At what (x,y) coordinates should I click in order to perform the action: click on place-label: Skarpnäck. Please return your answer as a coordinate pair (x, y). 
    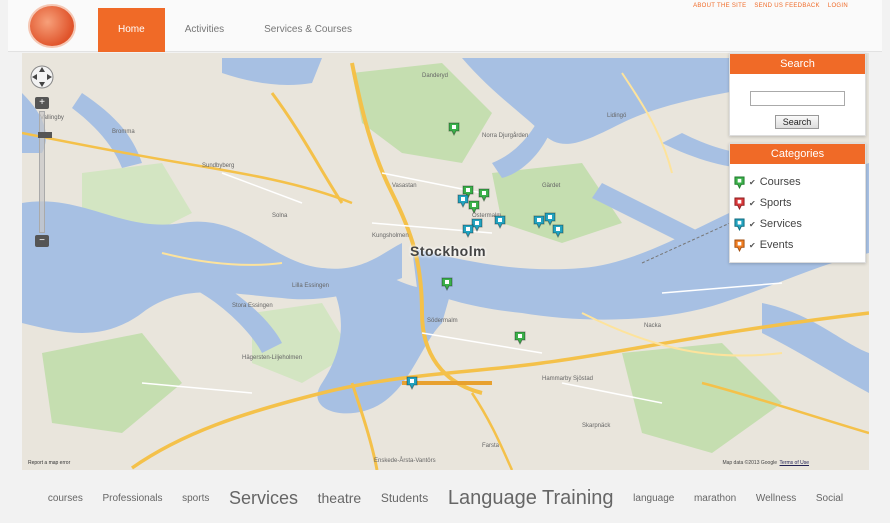
    Looking at the image, I should click on (596, 426).